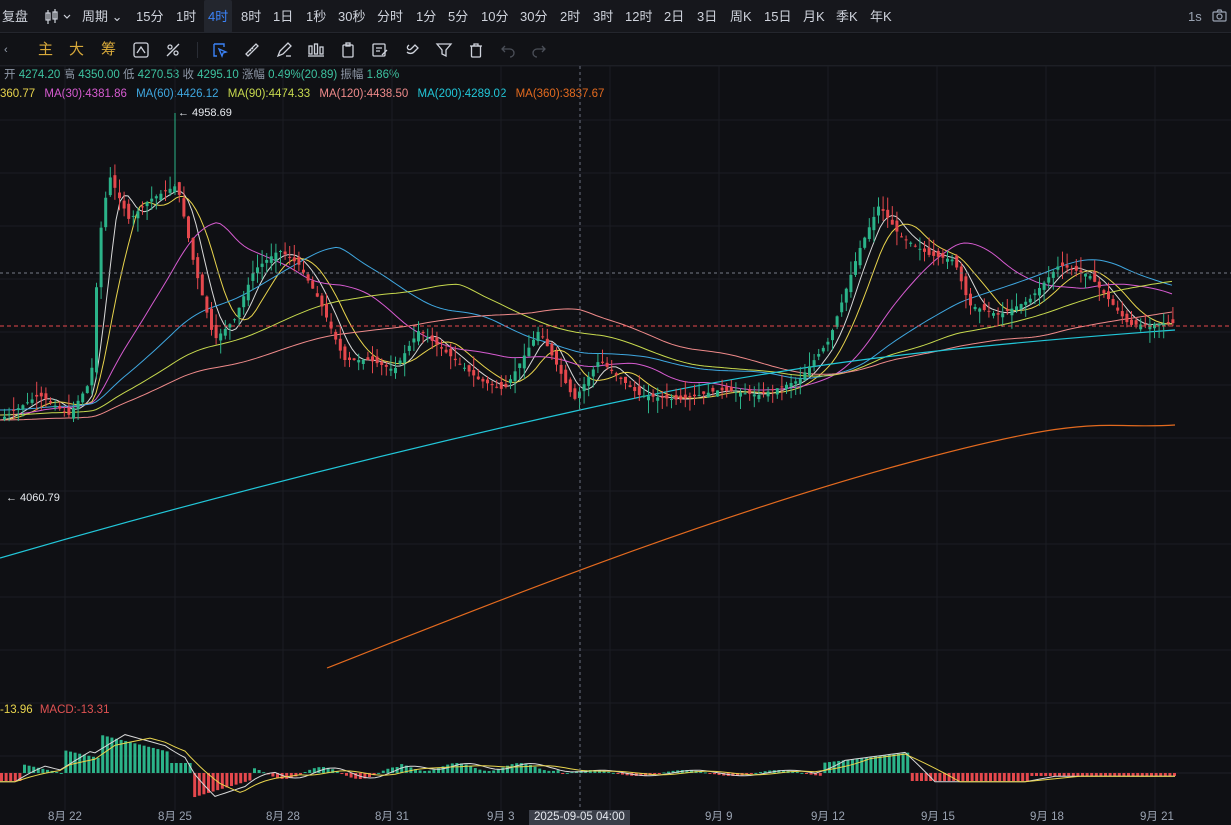 This screenshot has width=1231, height=825. Describe the element at coordinates (54, 710) in the screenshot. I see `macd-legend: -13.96 MACD:-13.31` at that location.